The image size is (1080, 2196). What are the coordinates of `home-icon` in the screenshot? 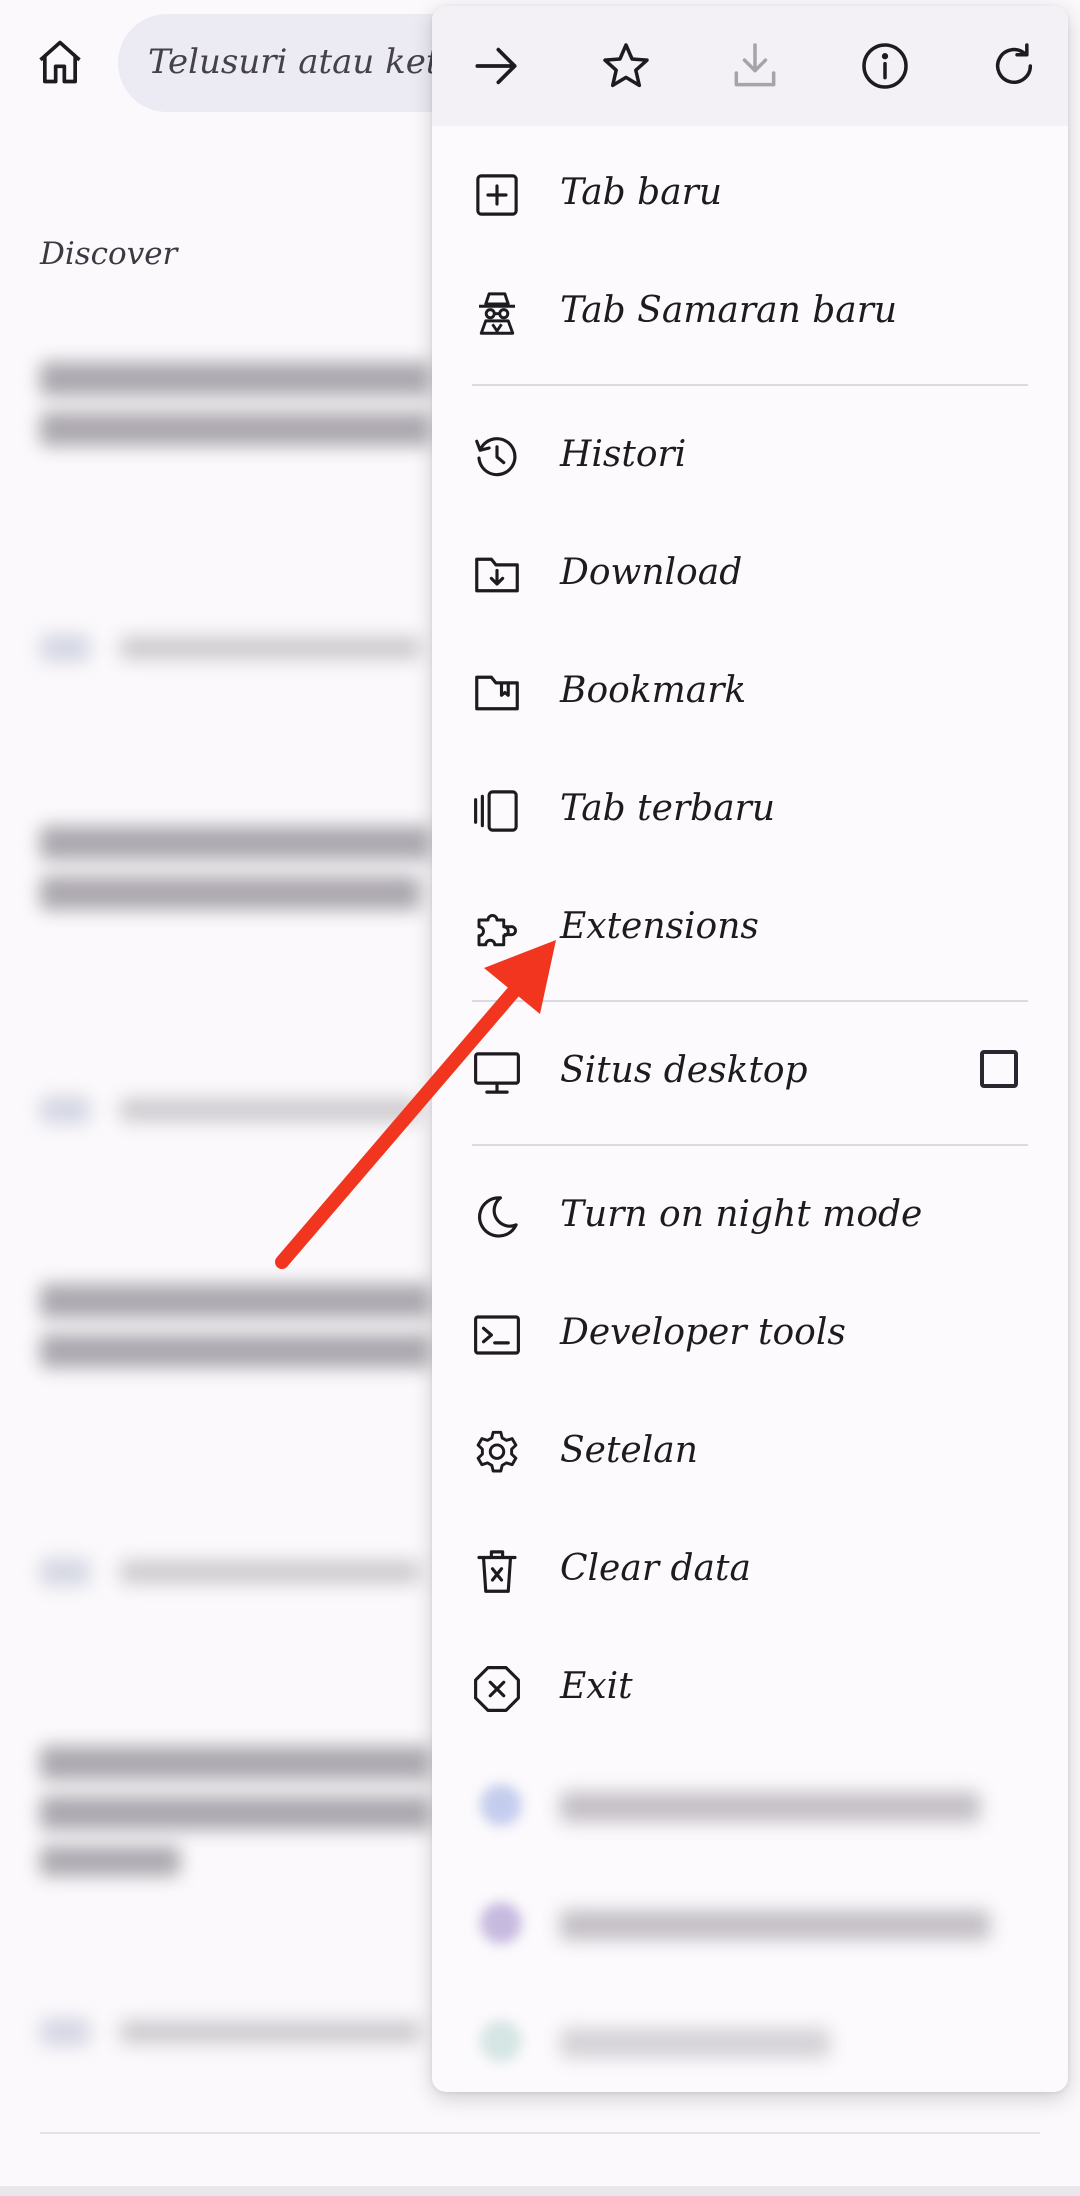 It's located at (60, 62).